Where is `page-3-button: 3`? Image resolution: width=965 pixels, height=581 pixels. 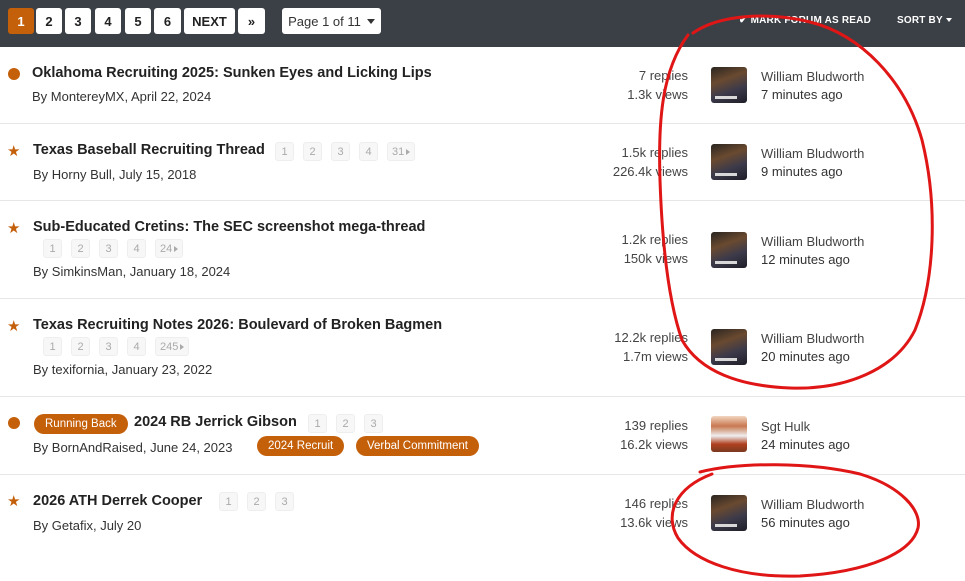 page-3-button: 3 is located at coordinates (78, 21).